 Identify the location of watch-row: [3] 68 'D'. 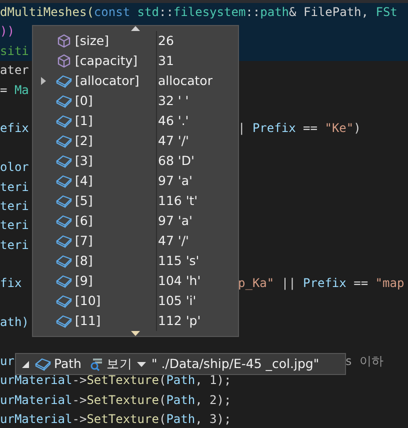
(135, 161).